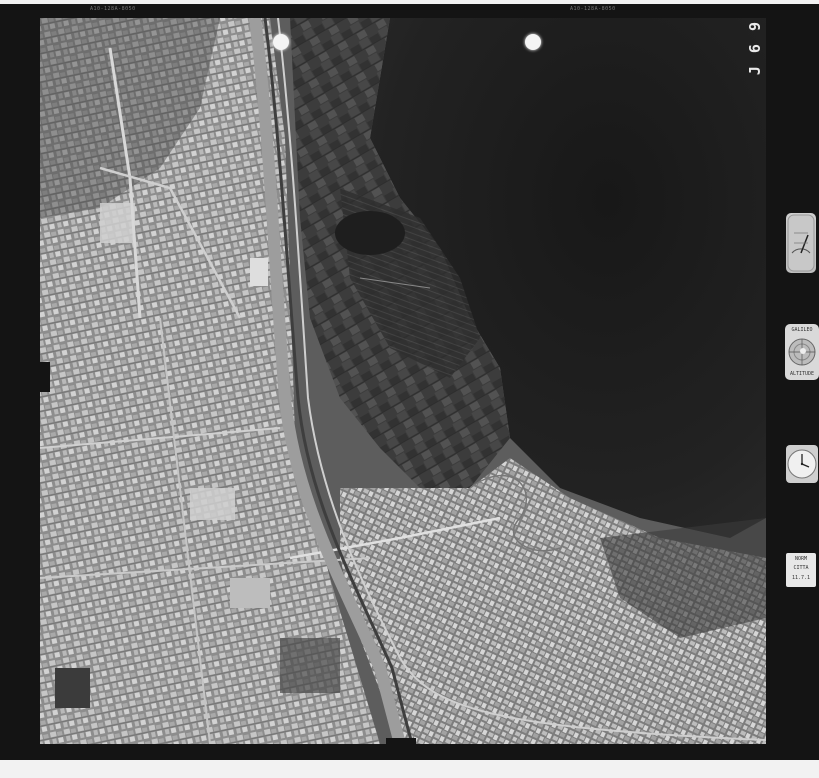 The image size is (819, 778). What do you see at coordinates (533, 42) in the screenshot?
I see `fiducial-mark-right` at bounding box center [533, 42].